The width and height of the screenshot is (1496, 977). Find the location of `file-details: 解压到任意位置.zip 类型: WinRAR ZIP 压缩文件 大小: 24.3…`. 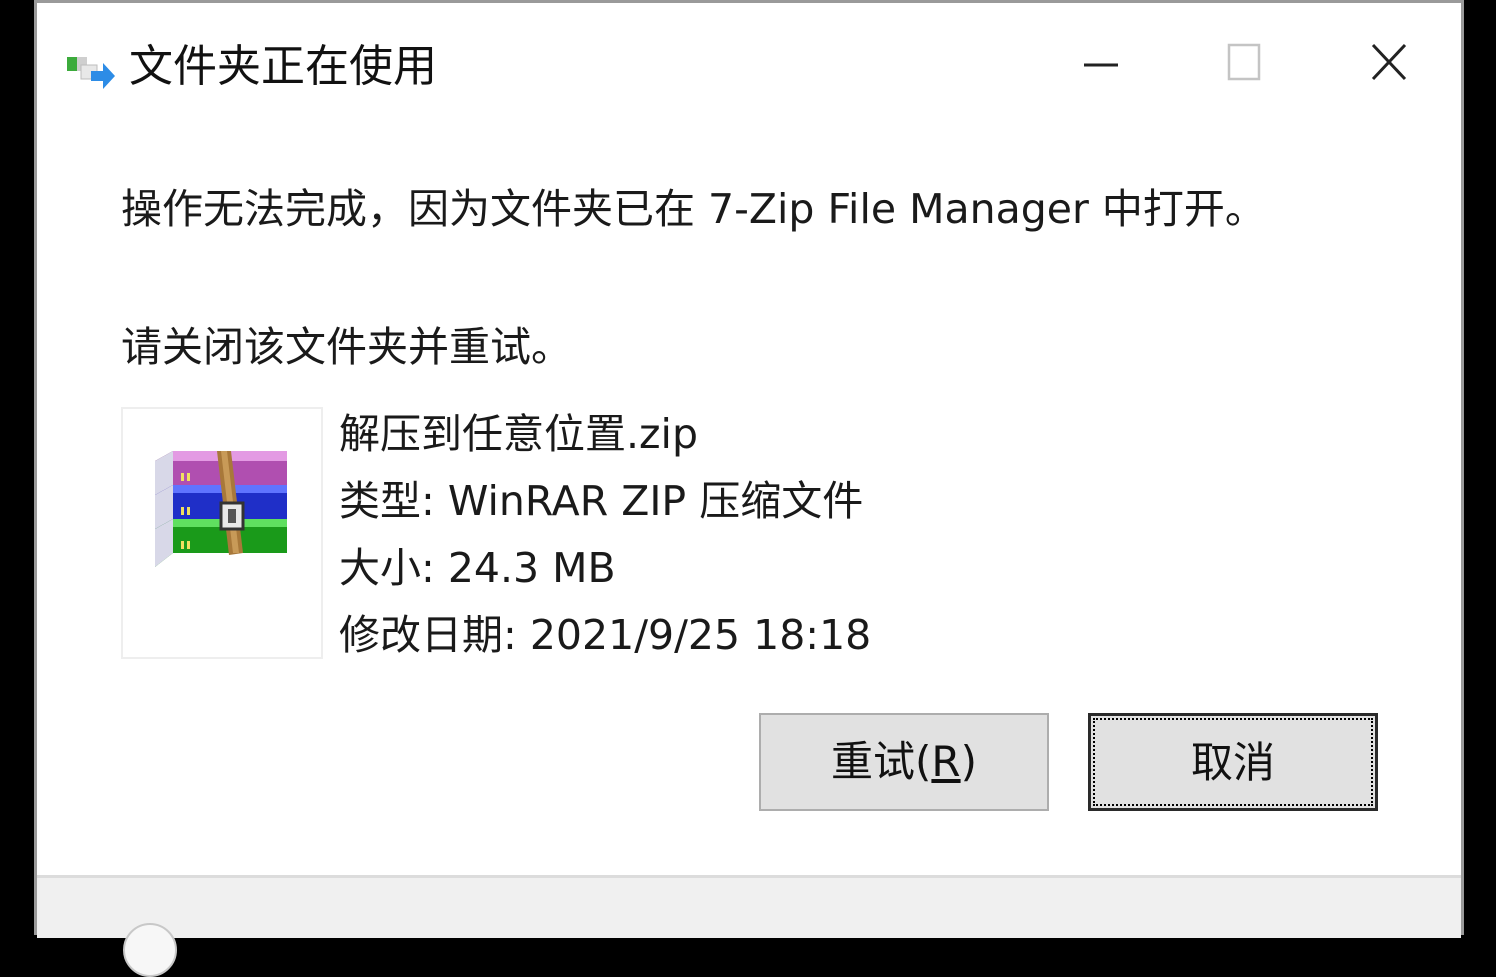

file-details: 解压到任意位置.zip 类型: WinRAR ZIP 压缩文件 大小: 24.3… is located at coordinates (605, 537).